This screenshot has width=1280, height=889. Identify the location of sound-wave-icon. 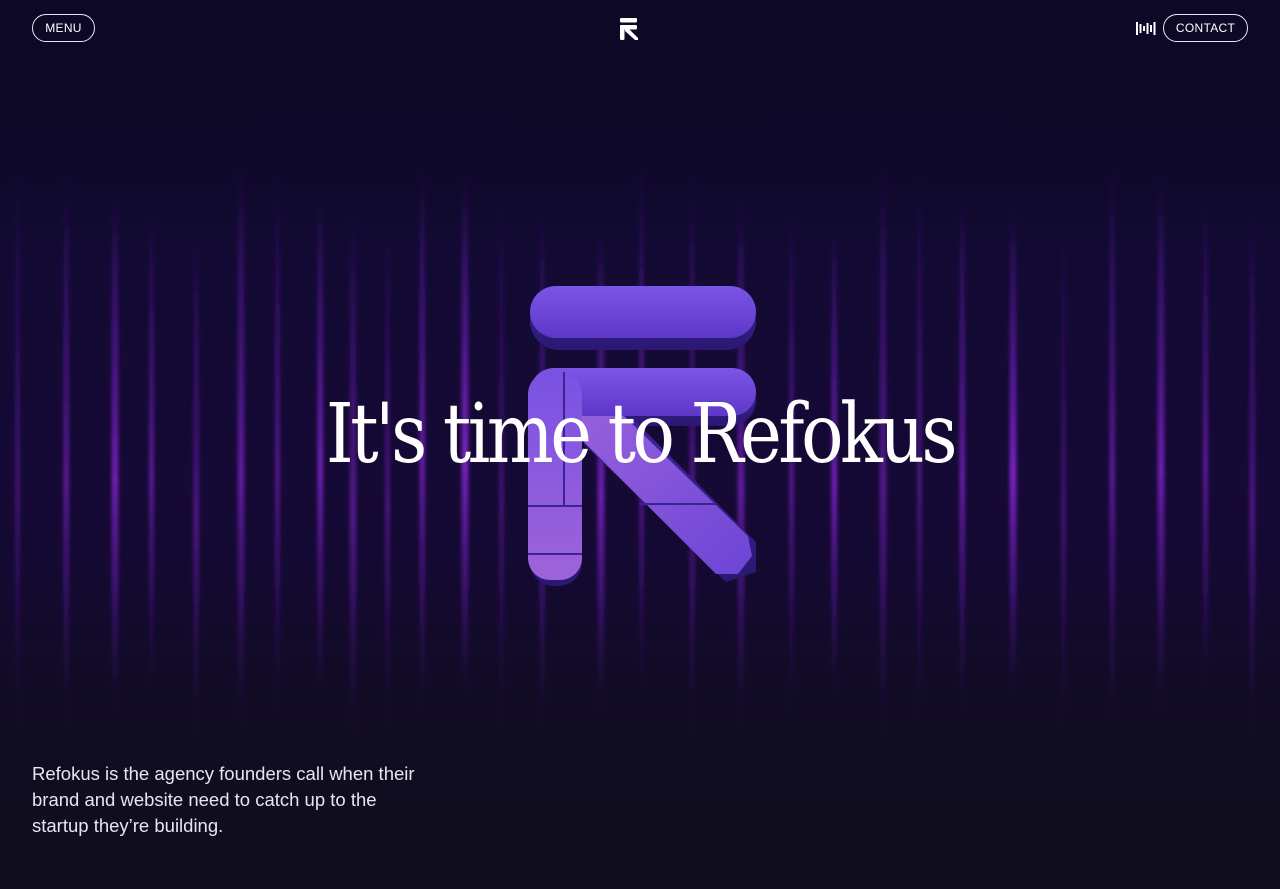
(1146, 28).